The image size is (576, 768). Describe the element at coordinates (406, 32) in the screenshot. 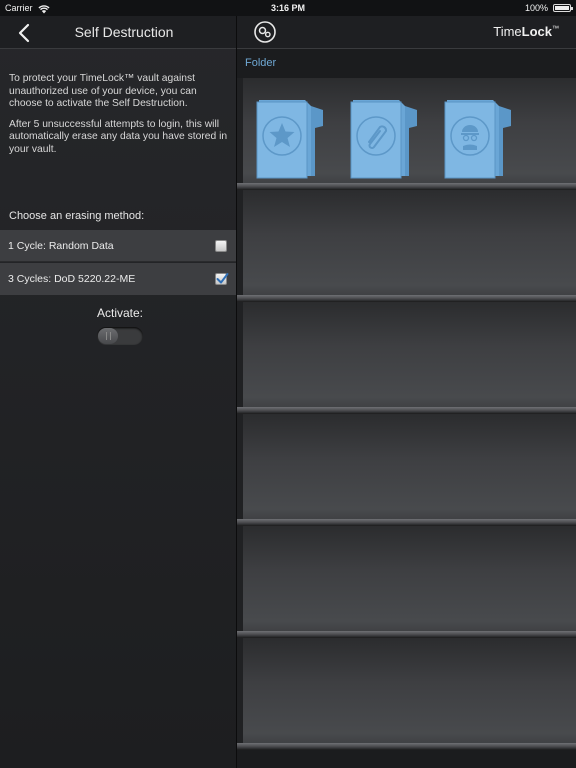

I see `right-header: TimeLock™` at that location.